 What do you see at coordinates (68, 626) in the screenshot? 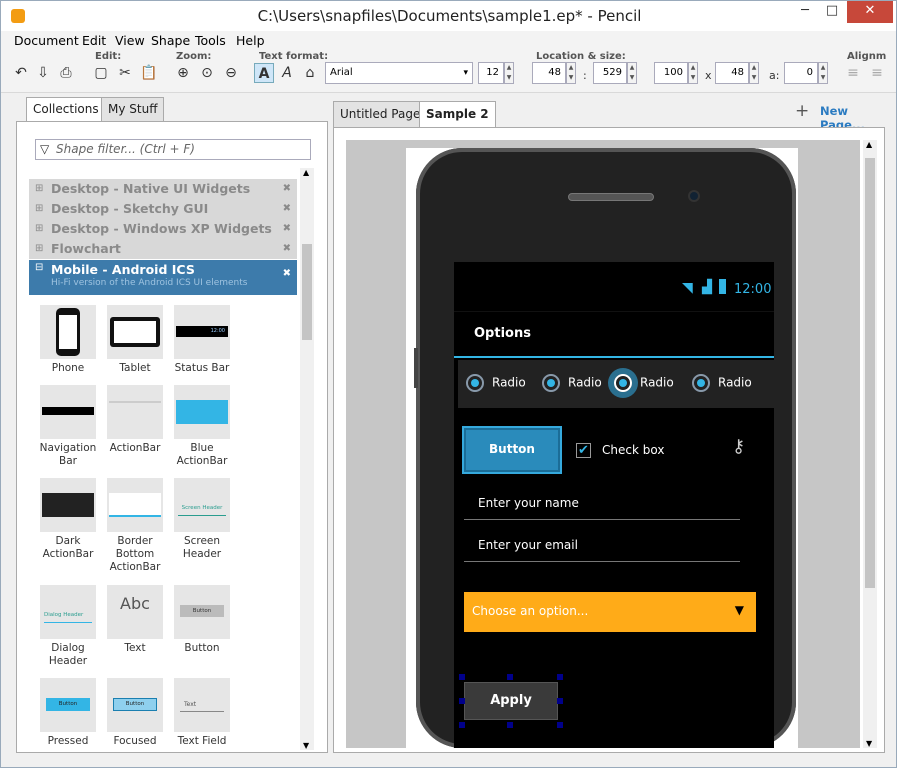
I see `shape-dialog-header: Dialog HeaderDialog Header` at bounding box center [68, 626].